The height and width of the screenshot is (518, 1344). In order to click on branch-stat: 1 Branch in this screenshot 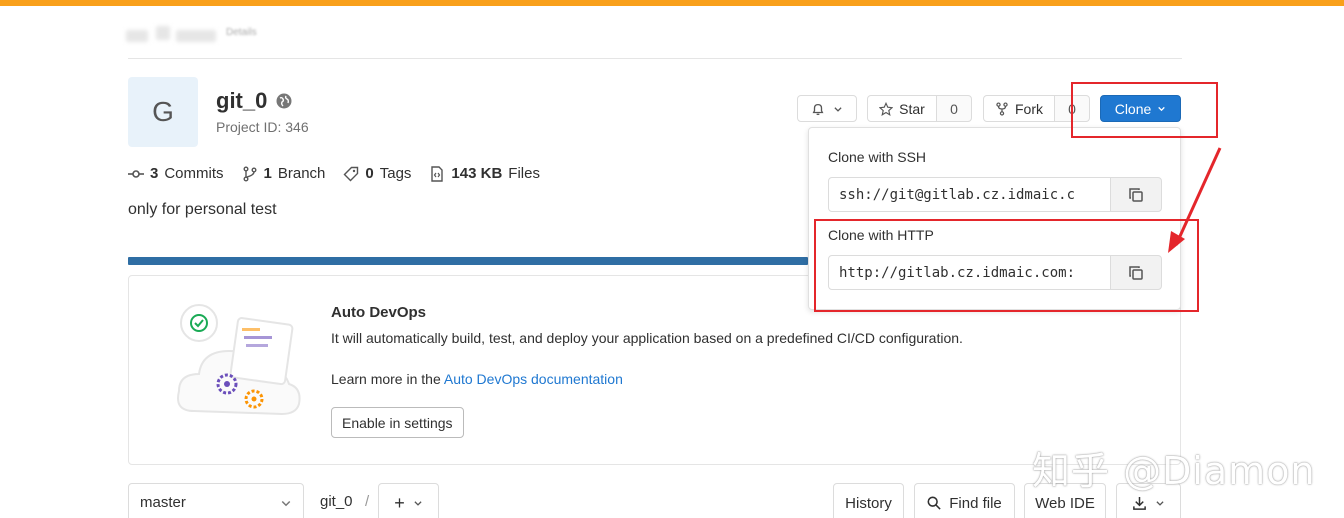, I will do `click(283, 173)`.